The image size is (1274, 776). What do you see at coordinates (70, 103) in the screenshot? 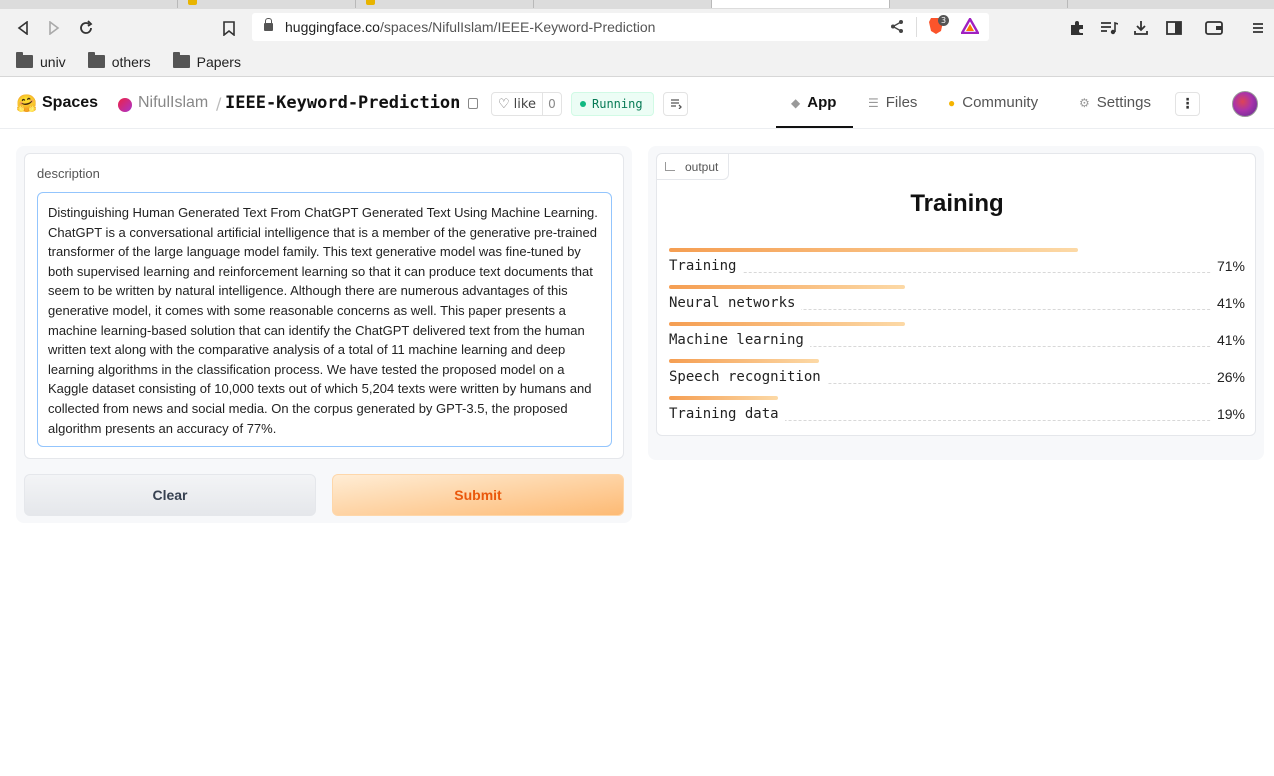
I see `spaces-link: Spaces` at bounding box center [70, 103].